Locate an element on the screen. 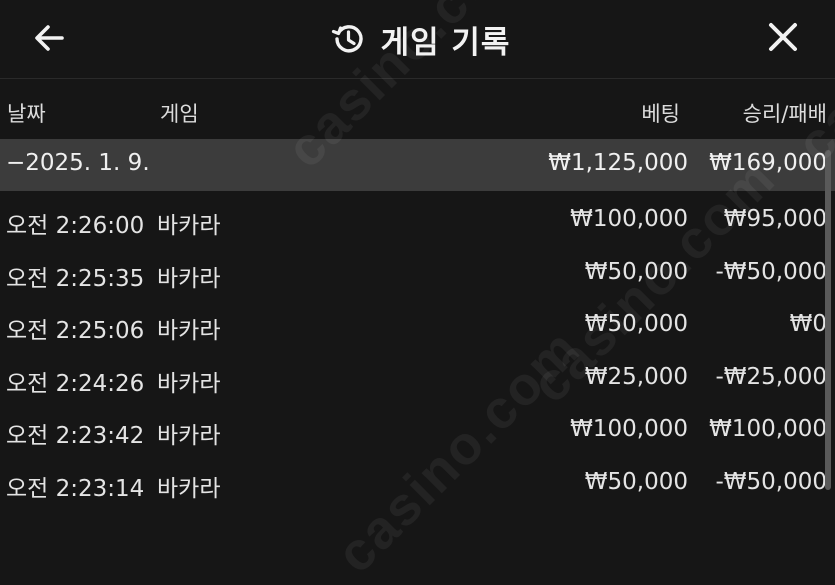  history-row: 오전 2:25:35 바카라 ₩50,000 -₩50,000 is located at coordinates (417, 273).